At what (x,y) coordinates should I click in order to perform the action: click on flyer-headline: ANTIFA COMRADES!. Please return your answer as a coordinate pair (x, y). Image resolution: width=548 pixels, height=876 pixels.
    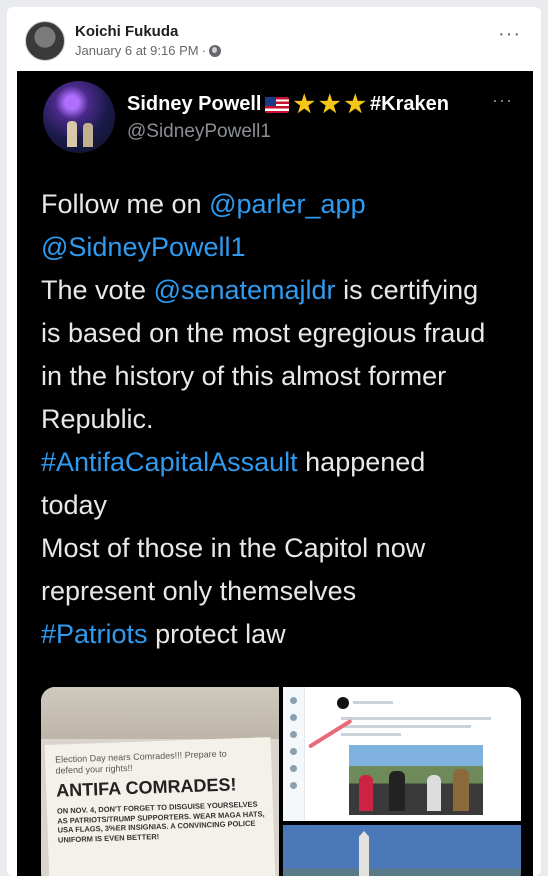
    Looking at the image, I should click on (146, 787).